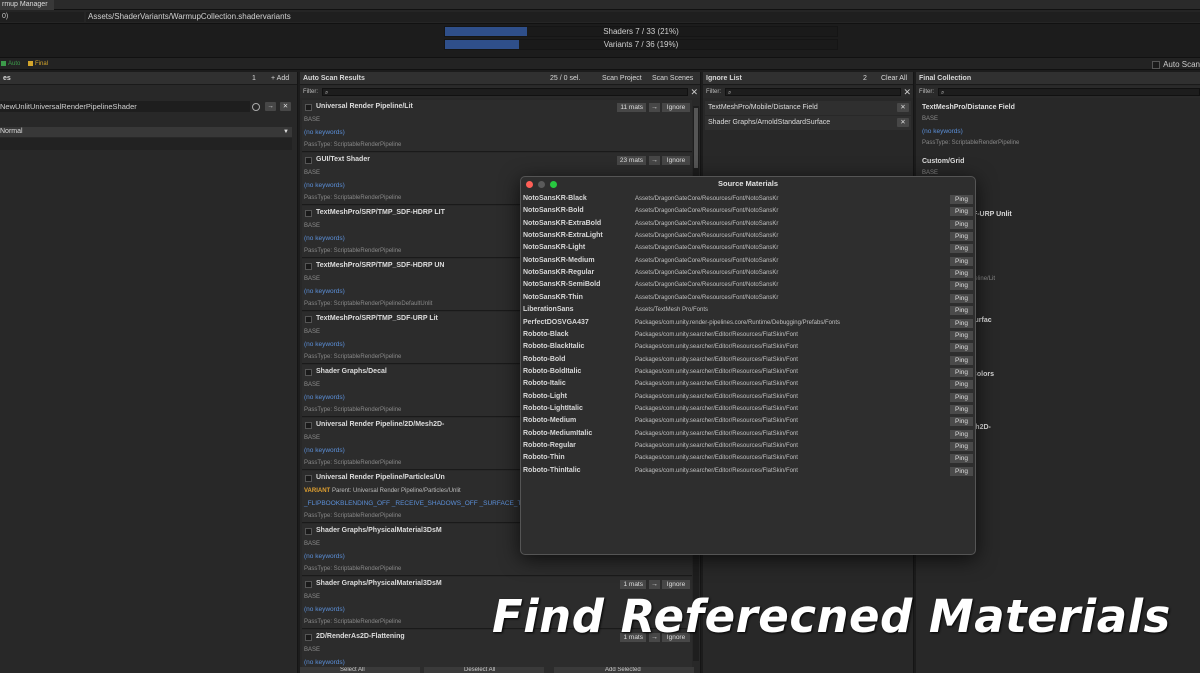 This screenshot has height=673, width=1200. Describe the element at coordinates (808, 78) in the screenshot. I see `ignore-list-header: Ignore List 2 Clear All` at that location.